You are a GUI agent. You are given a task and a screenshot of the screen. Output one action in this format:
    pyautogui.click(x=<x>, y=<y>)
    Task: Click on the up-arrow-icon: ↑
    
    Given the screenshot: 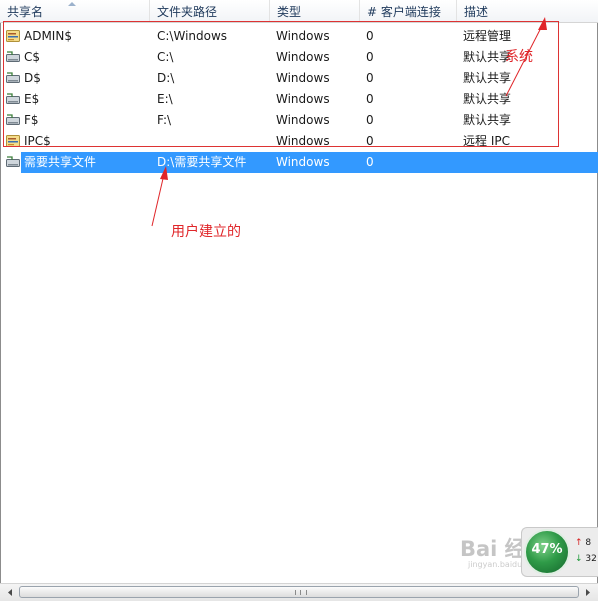 What is the action you would take?
    pyautogui.click(x=579, y=543)
    